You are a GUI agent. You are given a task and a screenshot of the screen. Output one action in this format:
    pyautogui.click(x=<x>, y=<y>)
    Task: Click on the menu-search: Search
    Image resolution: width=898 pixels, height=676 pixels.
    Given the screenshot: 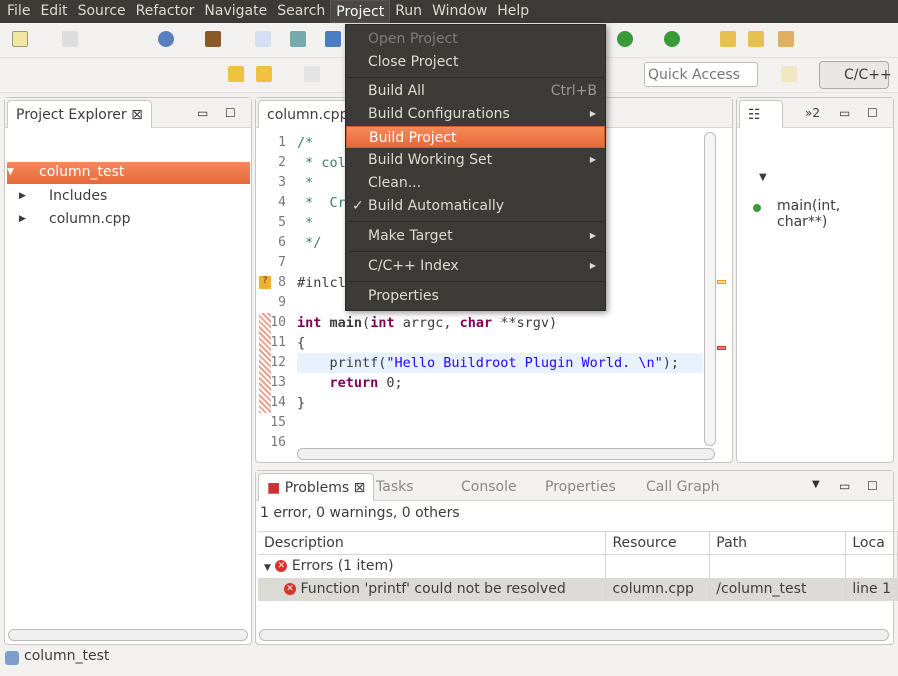 What is the action you would take?
    pyautogui.click(x=301, y=11)
    